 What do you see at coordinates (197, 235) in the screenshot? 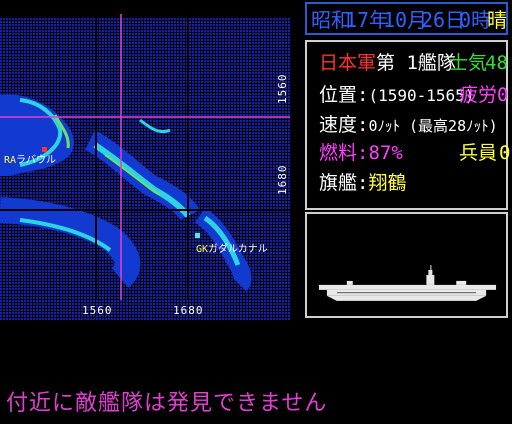
I see `base-marker-cyan-icon` at bounding box center [197, 235].